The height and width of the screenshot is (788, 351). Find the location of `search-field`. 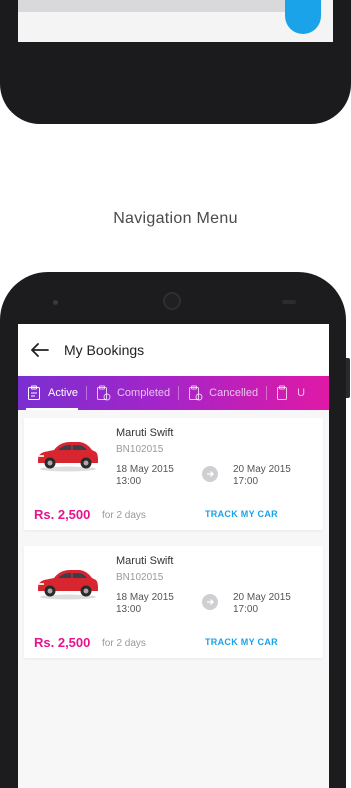

search-field is located at coordinates (154, 6).